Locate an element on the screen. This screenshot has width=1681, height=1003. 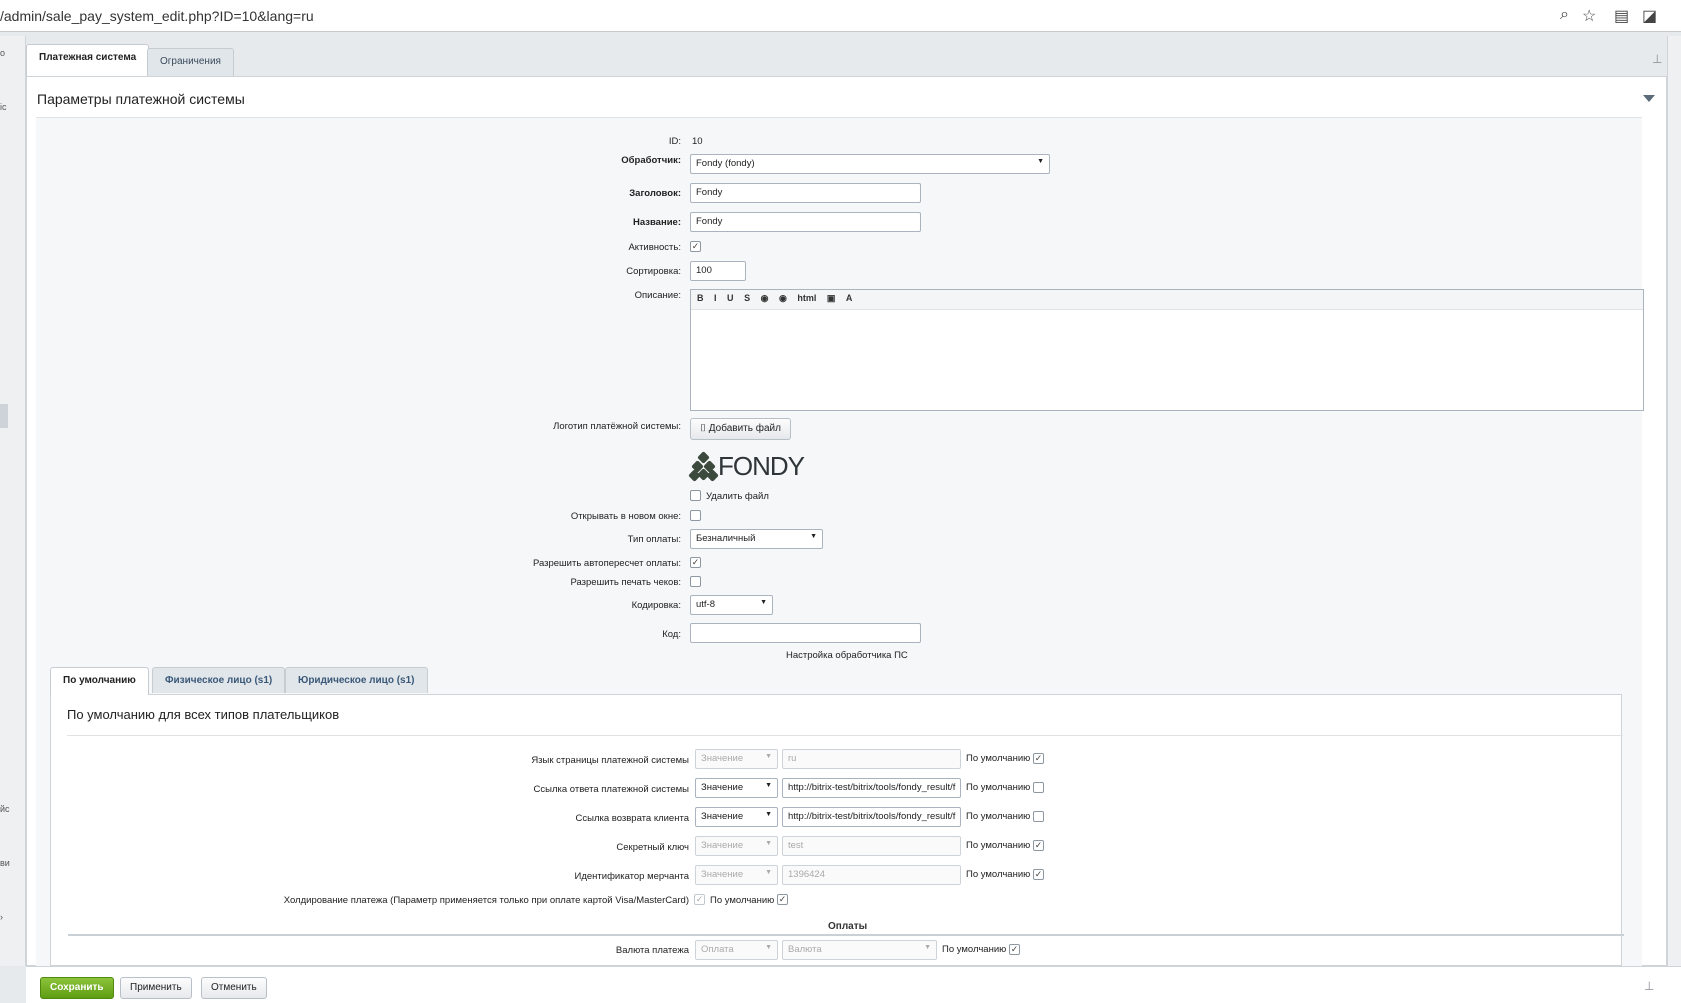
currency-select: Валюта ▼ is located at coordinates (859, 950).